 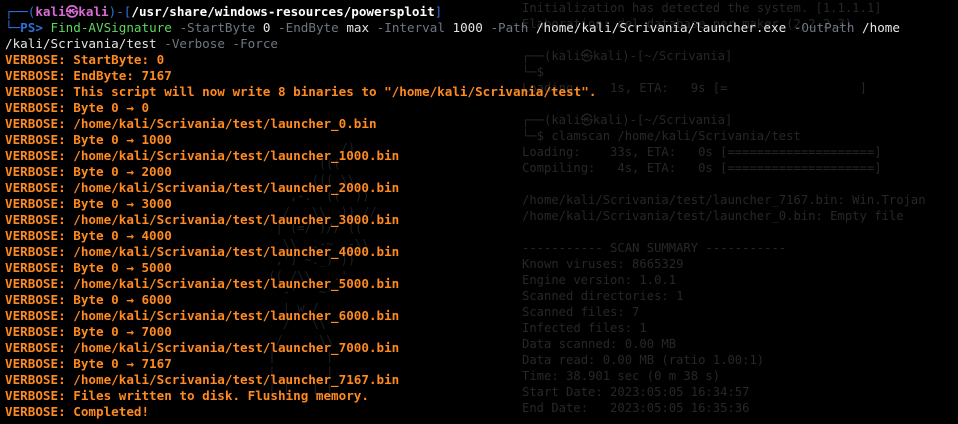 What do you see at coordinates (88, 363) in the screenshot?
I see `output-line: VERBOSE: Byte 0 → 7167` at bounding box center [88, 363].